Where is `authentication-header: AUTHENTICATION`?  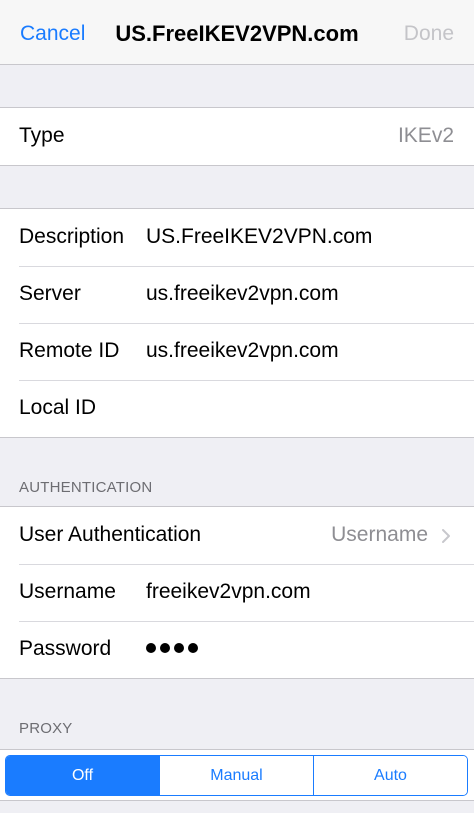 authentication-header: AUTHENTICATION is located at coordinates (86, 487).